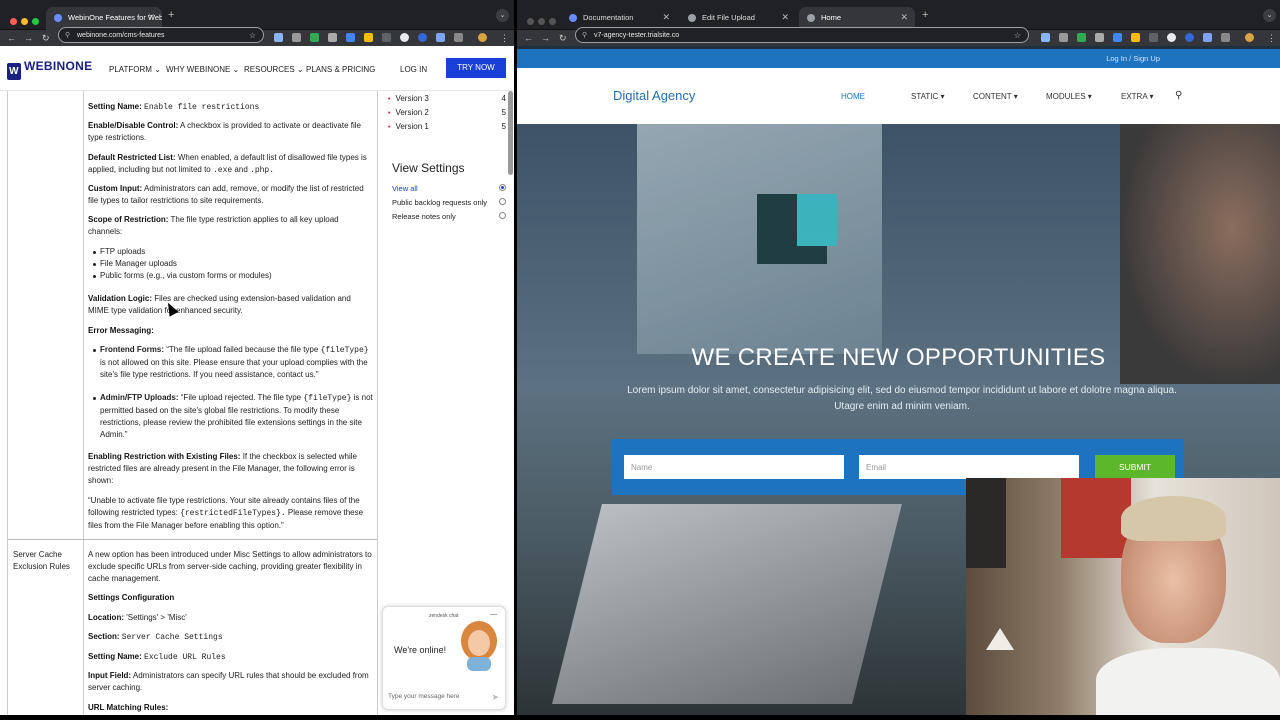 This screenshot has height=720, width=1280. I want to click on nav-plans-pricing: PLANS & PRICING, so click(340, 69).